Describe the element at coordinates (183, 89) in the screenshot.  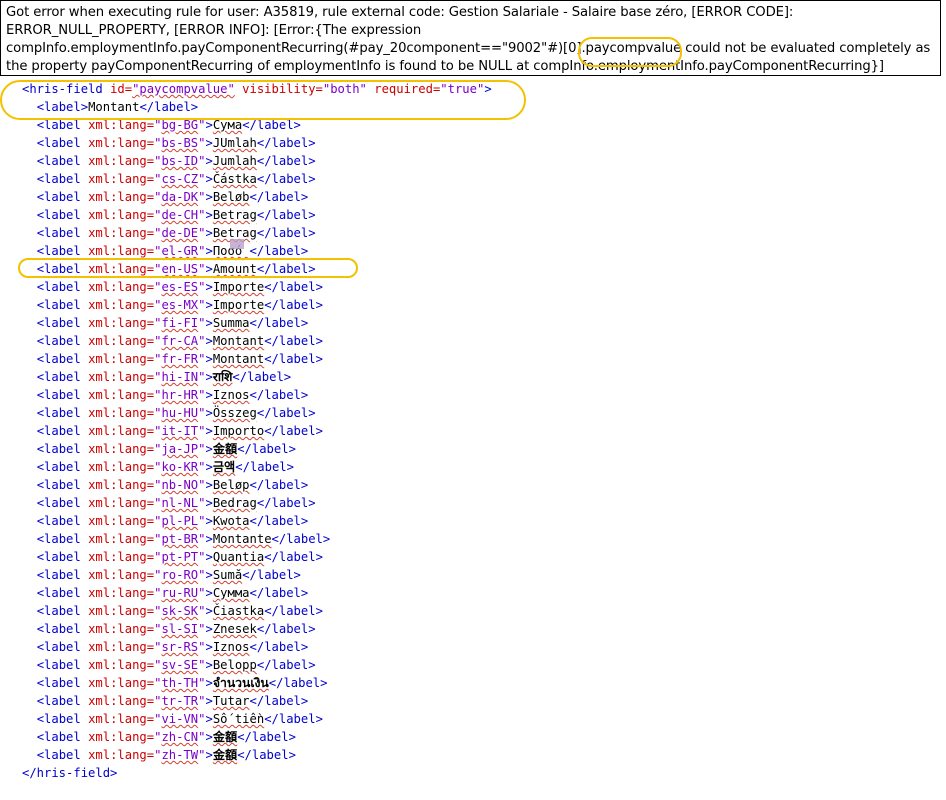
I see `field-id-value: "paycompvalue"` at that location.